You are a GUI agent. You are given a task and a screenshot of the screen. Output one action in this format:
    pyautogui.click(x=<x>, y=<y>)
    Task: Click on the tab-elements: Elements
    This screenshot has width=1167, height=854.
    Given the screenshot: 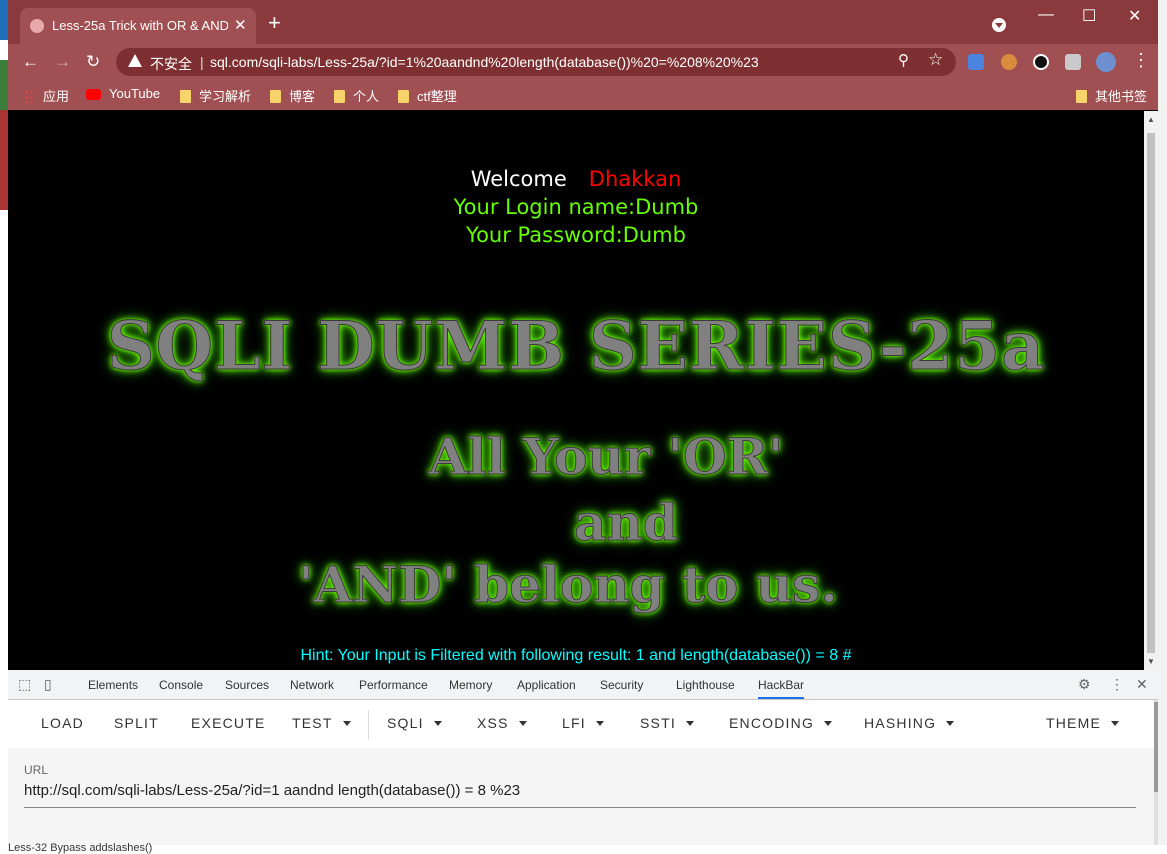 What is the action you would take?
    pyautogui.click(x=113, y=685)
    